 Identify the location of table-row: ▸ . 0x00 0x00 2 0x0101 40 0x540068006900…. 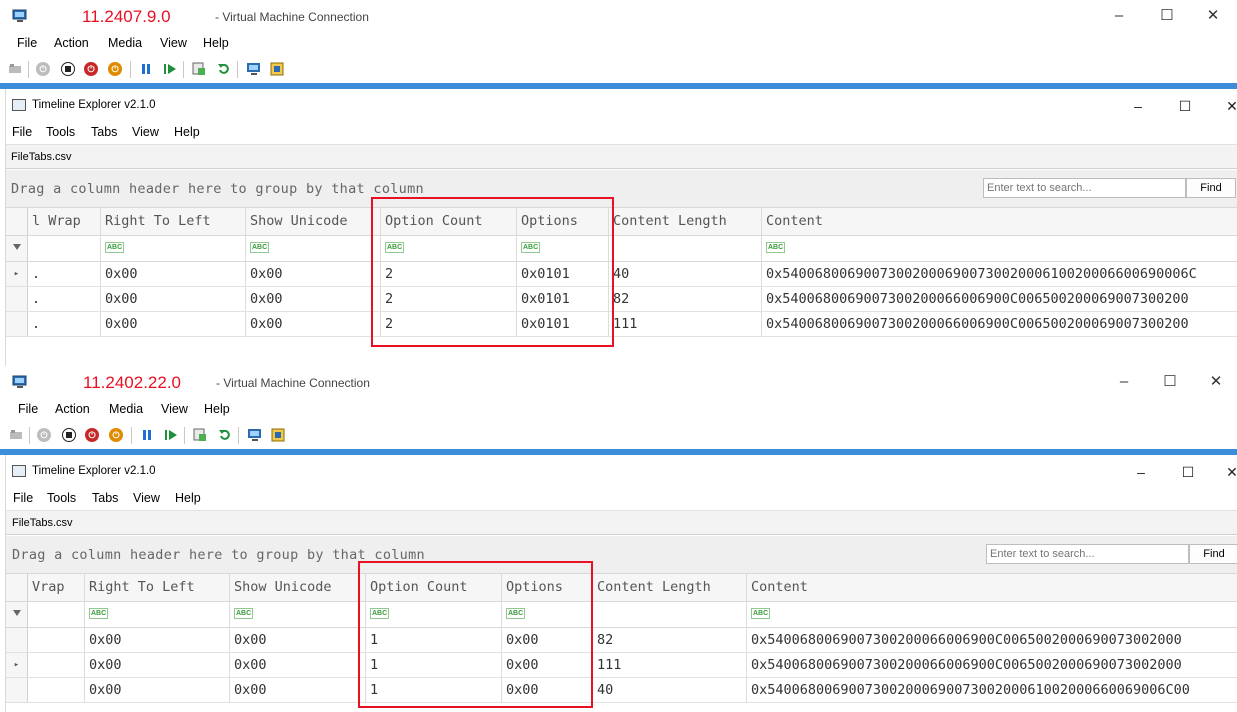
(621, 274).